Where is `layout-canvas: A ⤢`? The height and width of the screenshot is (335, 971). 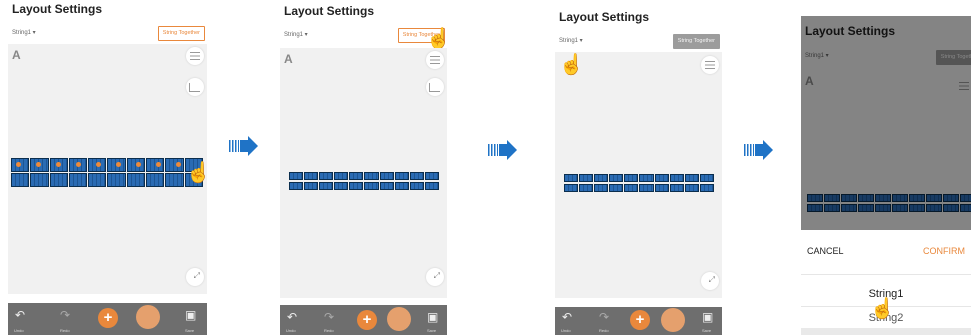
layout-canvas: A ⤢ is located at coordinates (363, 173).